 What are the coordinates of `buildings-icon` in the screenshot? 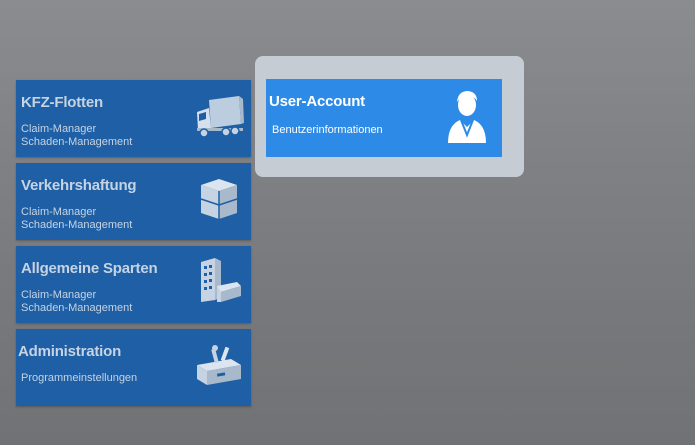 It's located at (221, 280).